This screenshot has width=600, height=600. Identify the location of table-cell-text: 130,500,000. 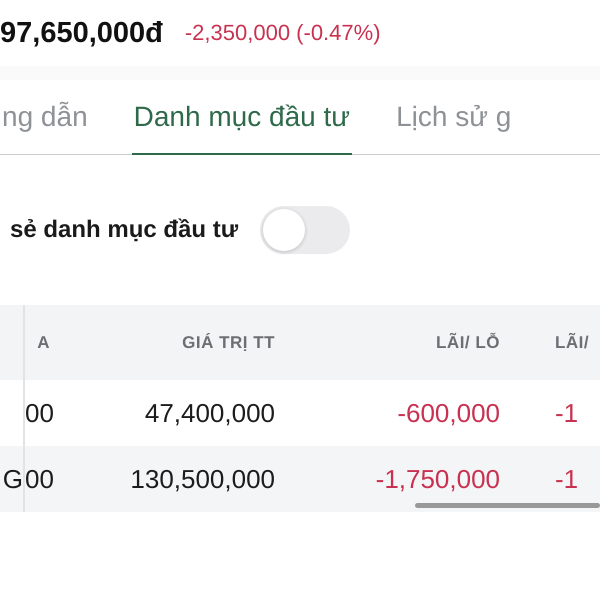
(202, 479).